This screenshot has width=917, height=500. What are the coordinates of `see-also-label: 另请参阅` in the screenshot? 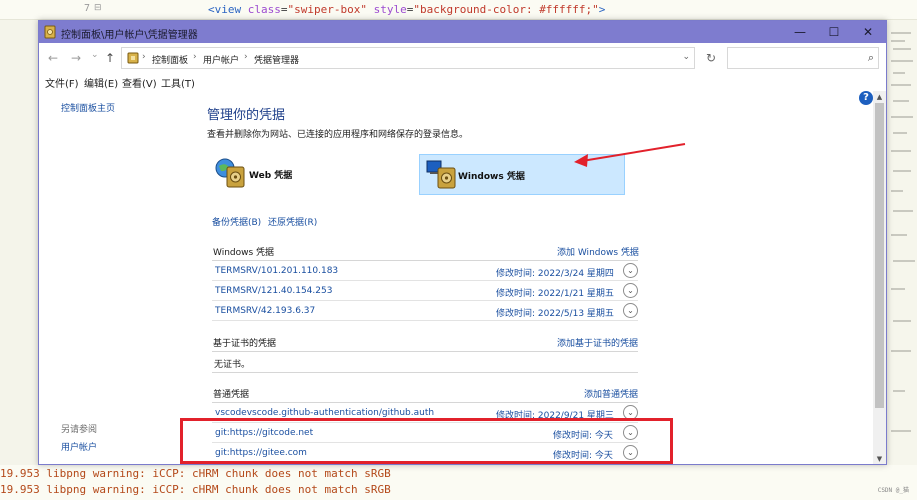 It's located at (79, 430).